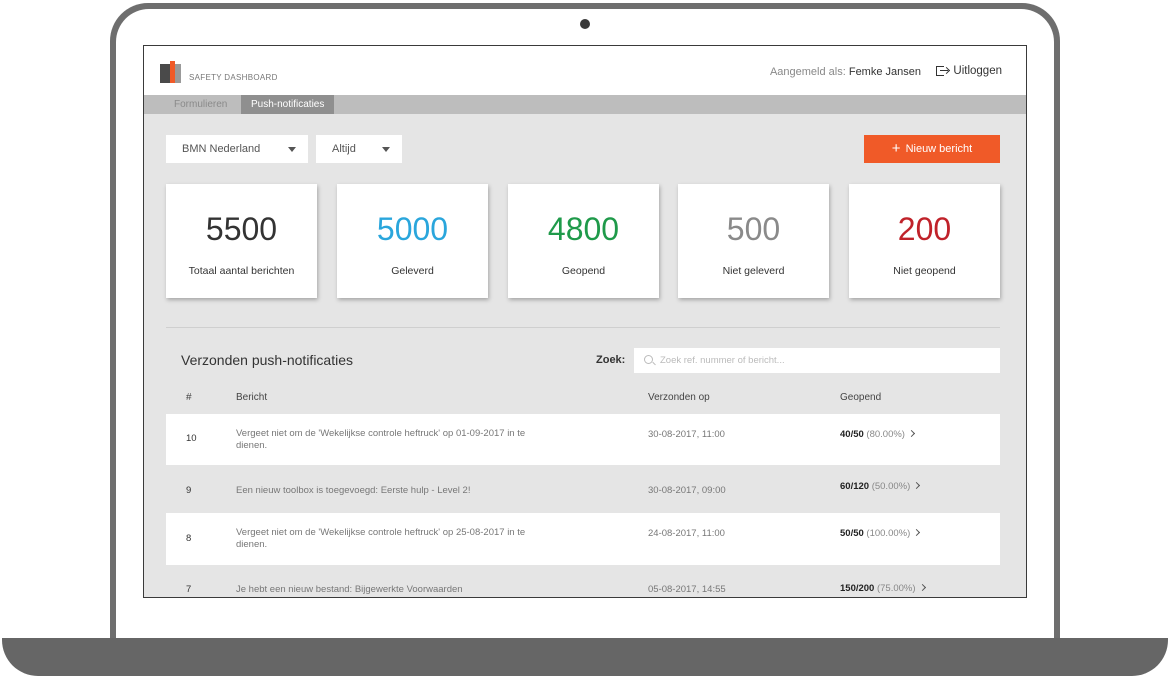 The image size is (1170, 678). What do you see at coordinates (412, 271) in the screenshot?
I see `stat-label: Geleverd` at bounding box center [412, 271].